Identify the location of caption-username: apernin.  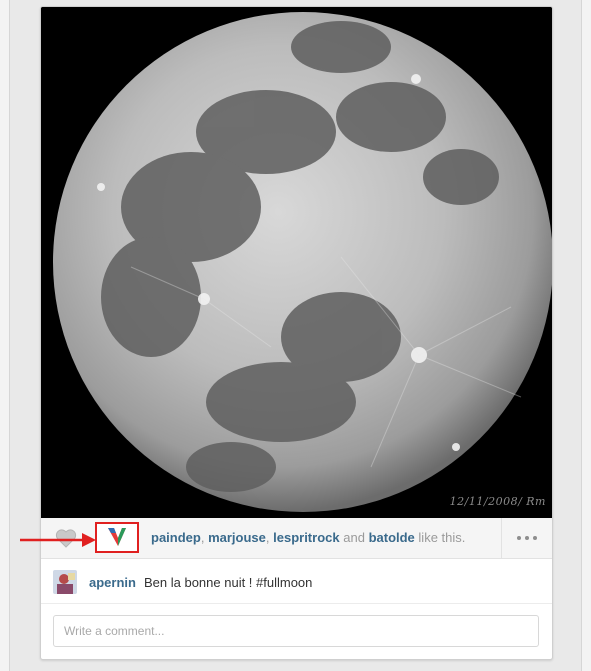
(112, 582).